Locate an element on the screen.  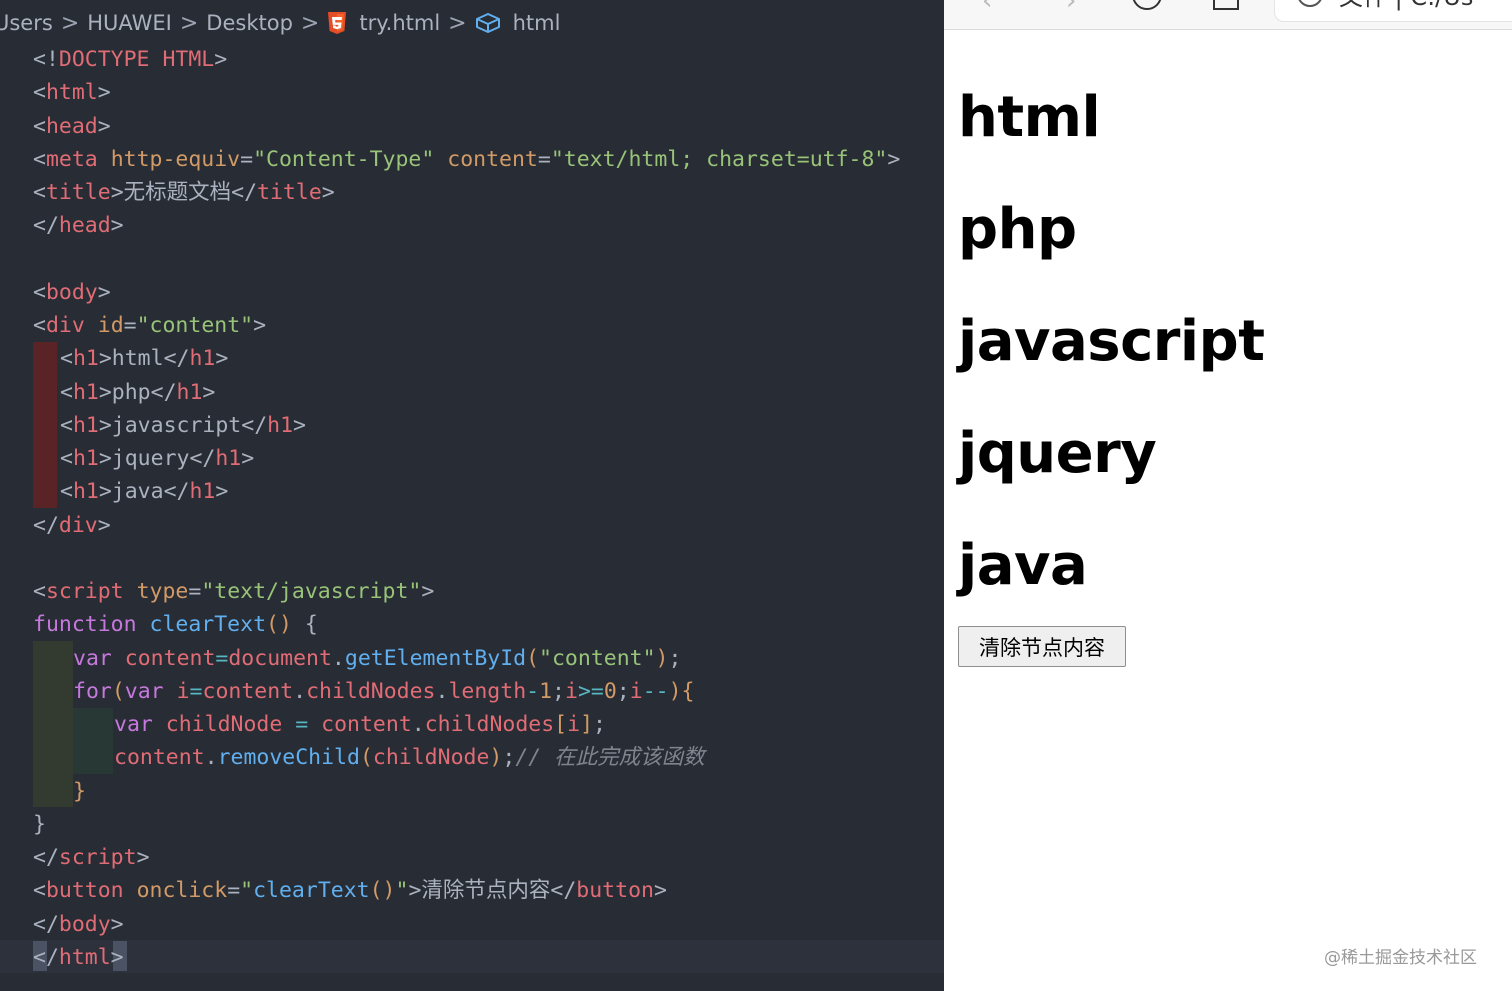
code-token: button is located at coordinates (84, 891).